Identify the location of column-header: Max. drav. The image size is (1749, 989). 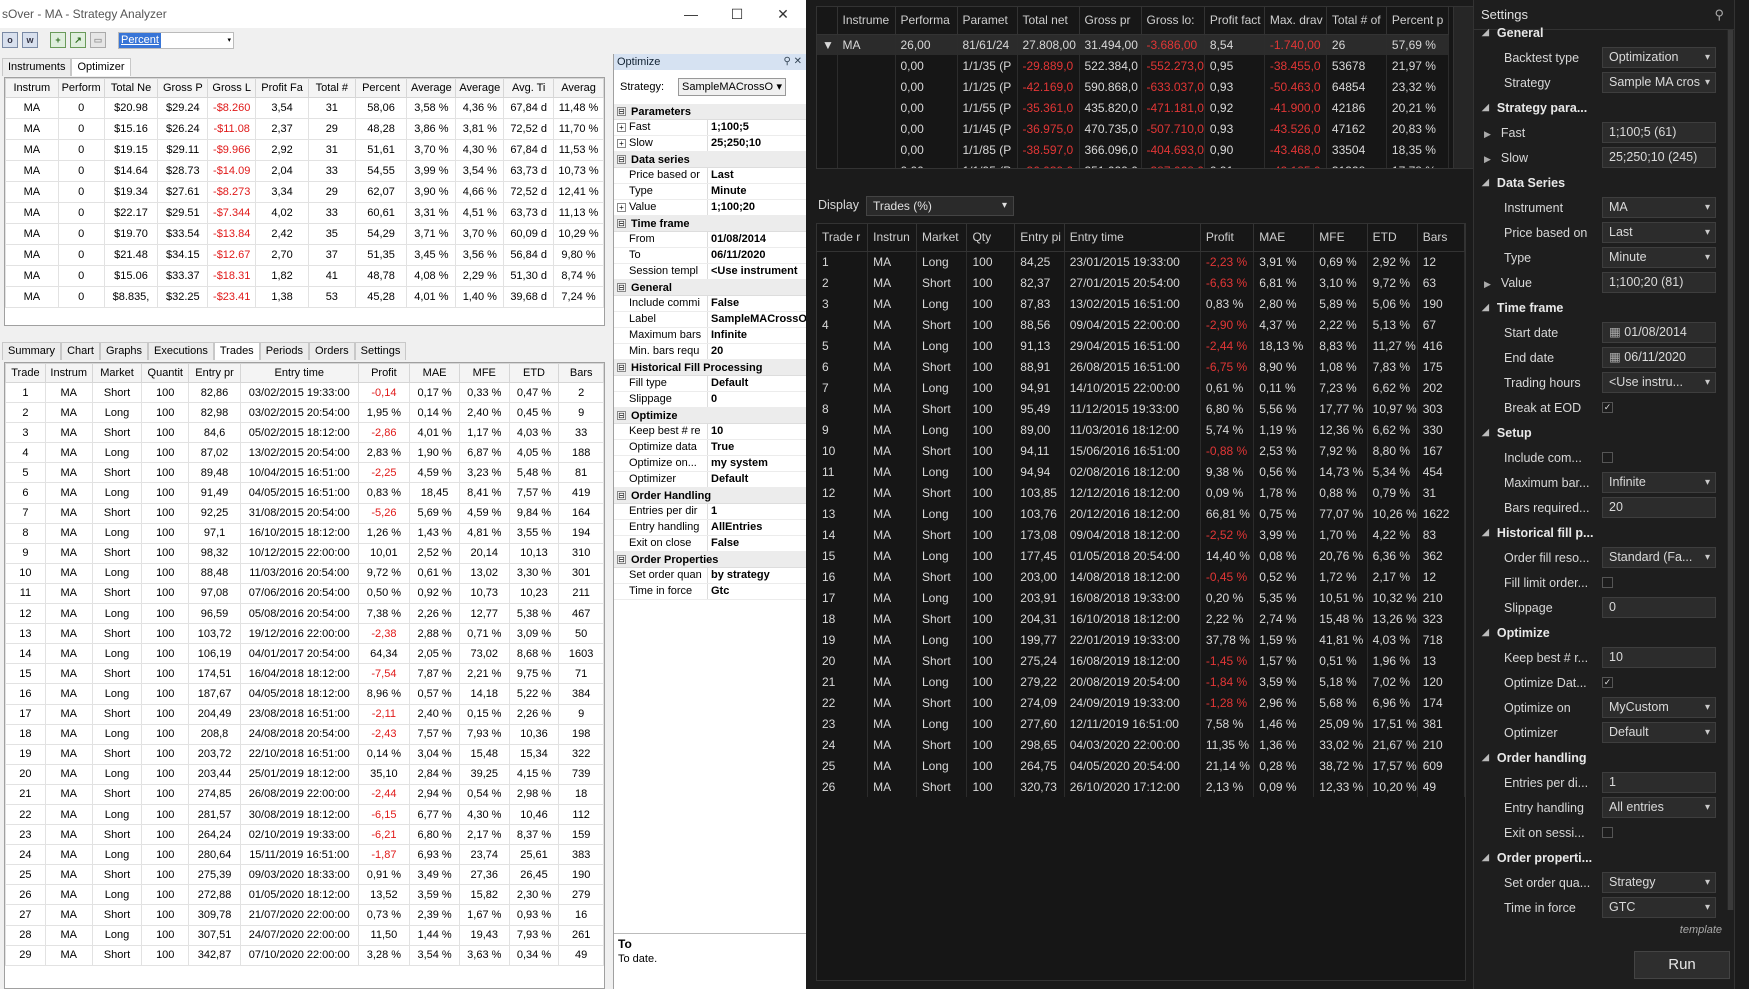
(1295, 21).